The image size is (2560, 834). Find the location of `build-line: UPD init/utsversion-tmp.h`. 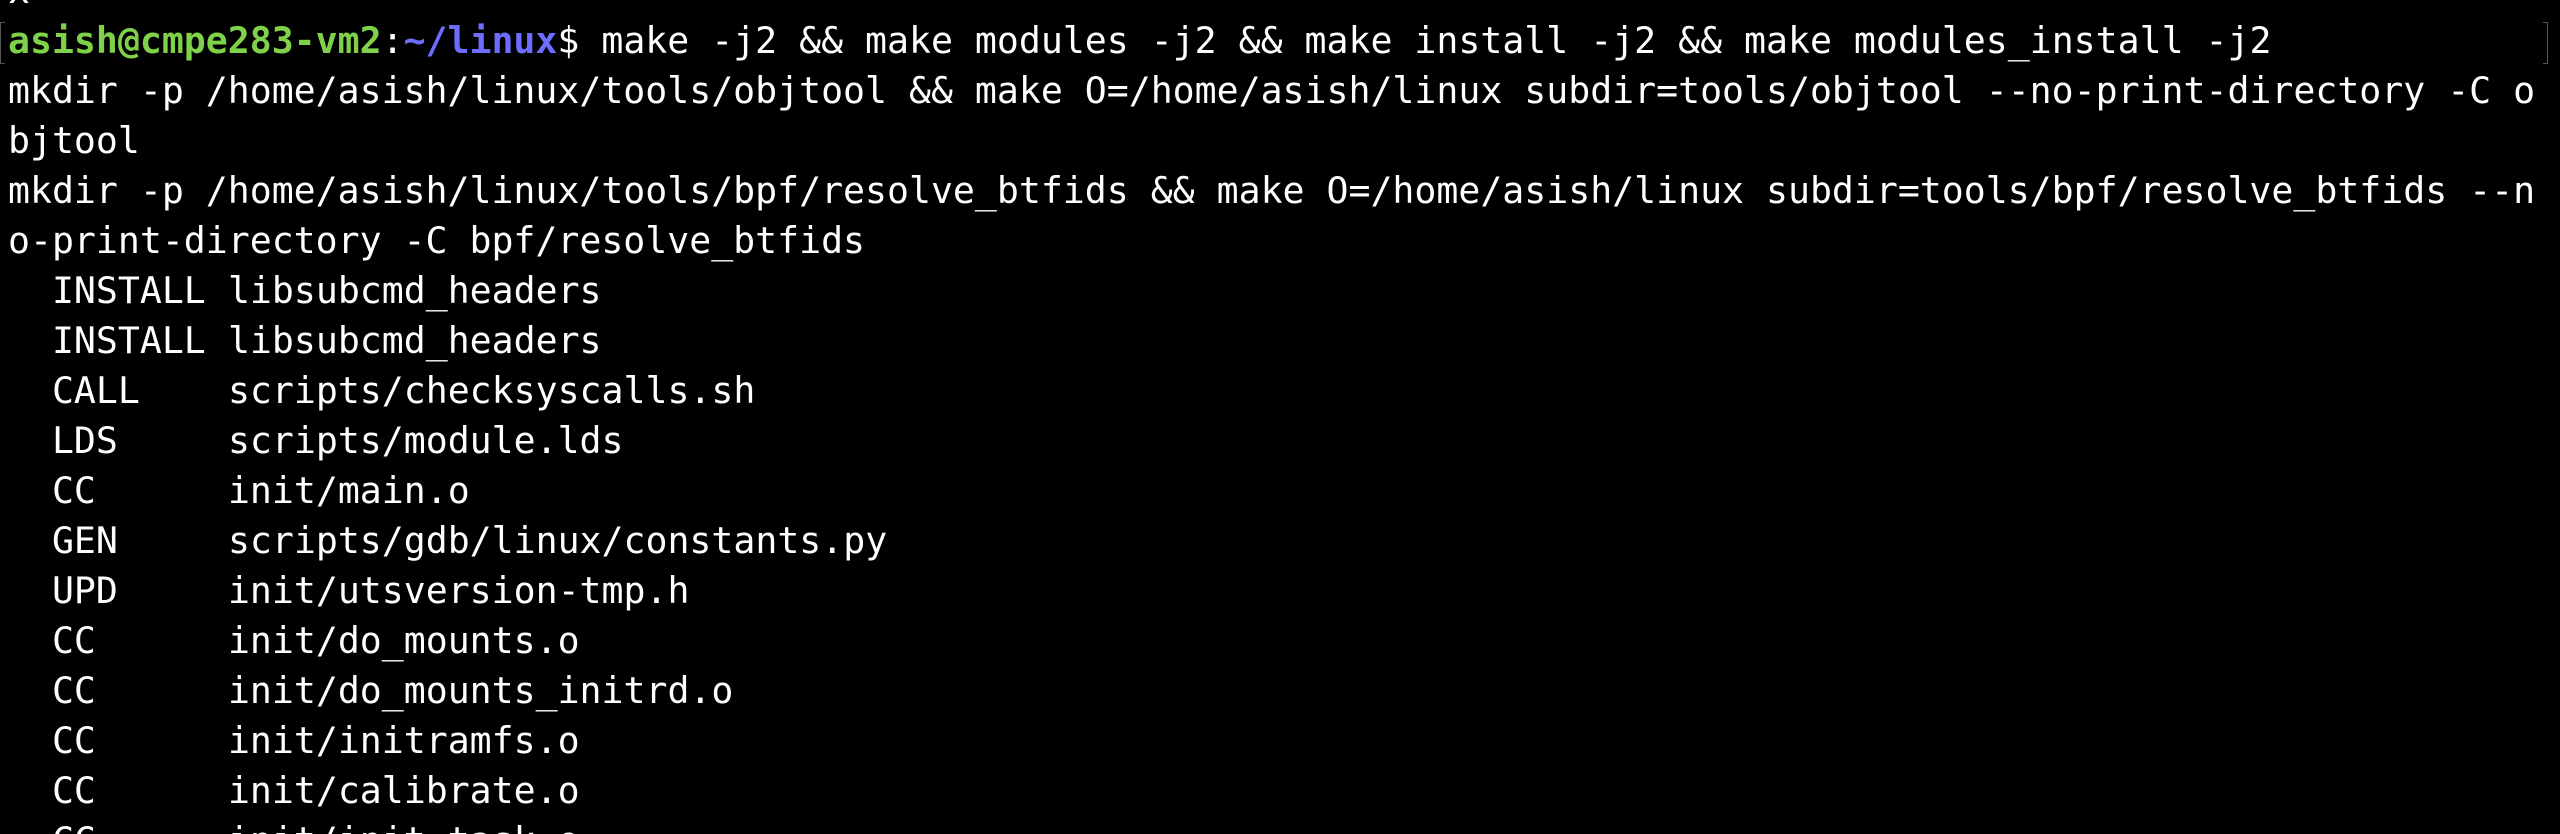

build-line: UPD init/utsversion-tmp.h is located at coordinates (348, 591).